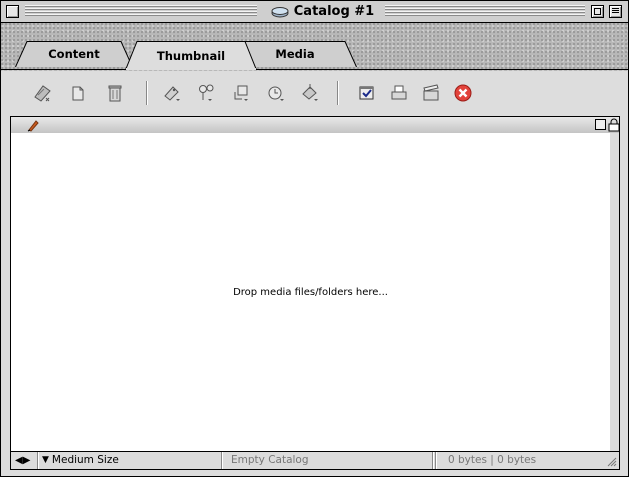 This screenshot has width=629, height=477. I want to click on lock-icon, so click(614, 125).